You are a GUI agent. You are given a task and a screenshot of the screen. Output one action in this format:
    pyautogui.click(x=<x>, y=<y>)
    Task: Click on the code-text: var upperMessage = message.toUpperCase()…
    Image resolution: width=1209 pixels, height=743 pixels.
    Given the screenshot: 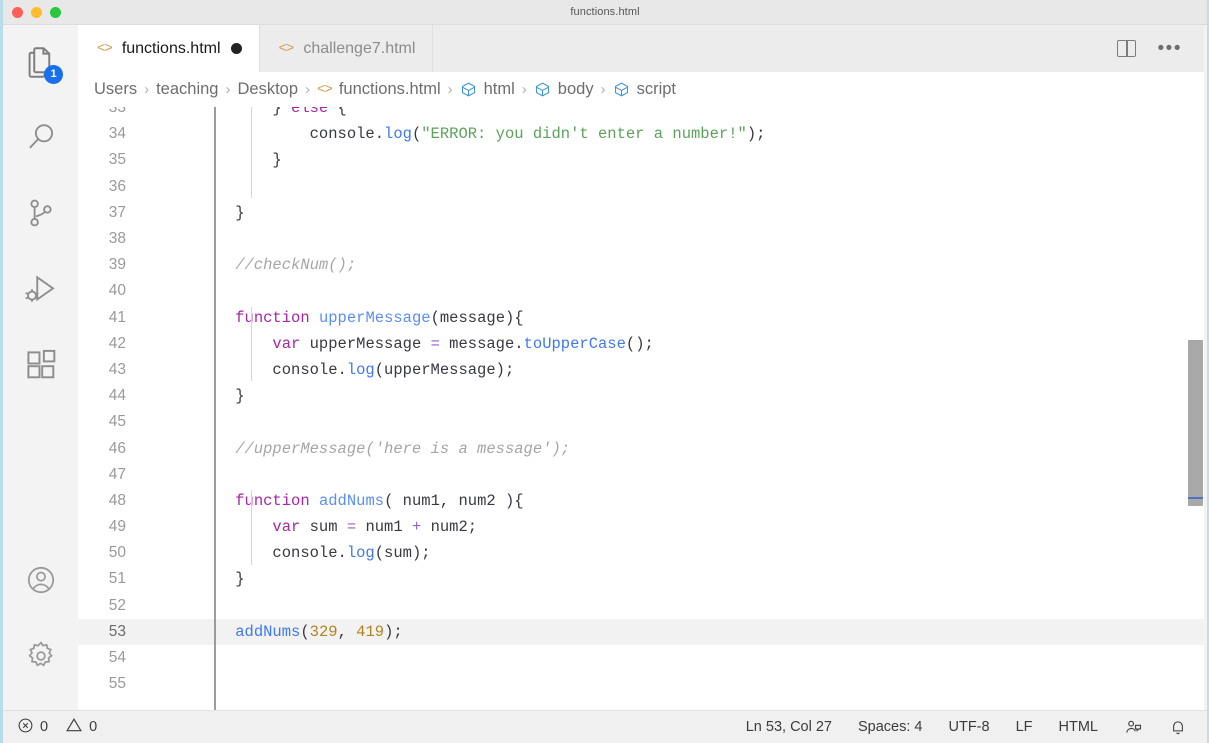 What is the action you would take?
    pyautogui.click(x=701, y=344)
    